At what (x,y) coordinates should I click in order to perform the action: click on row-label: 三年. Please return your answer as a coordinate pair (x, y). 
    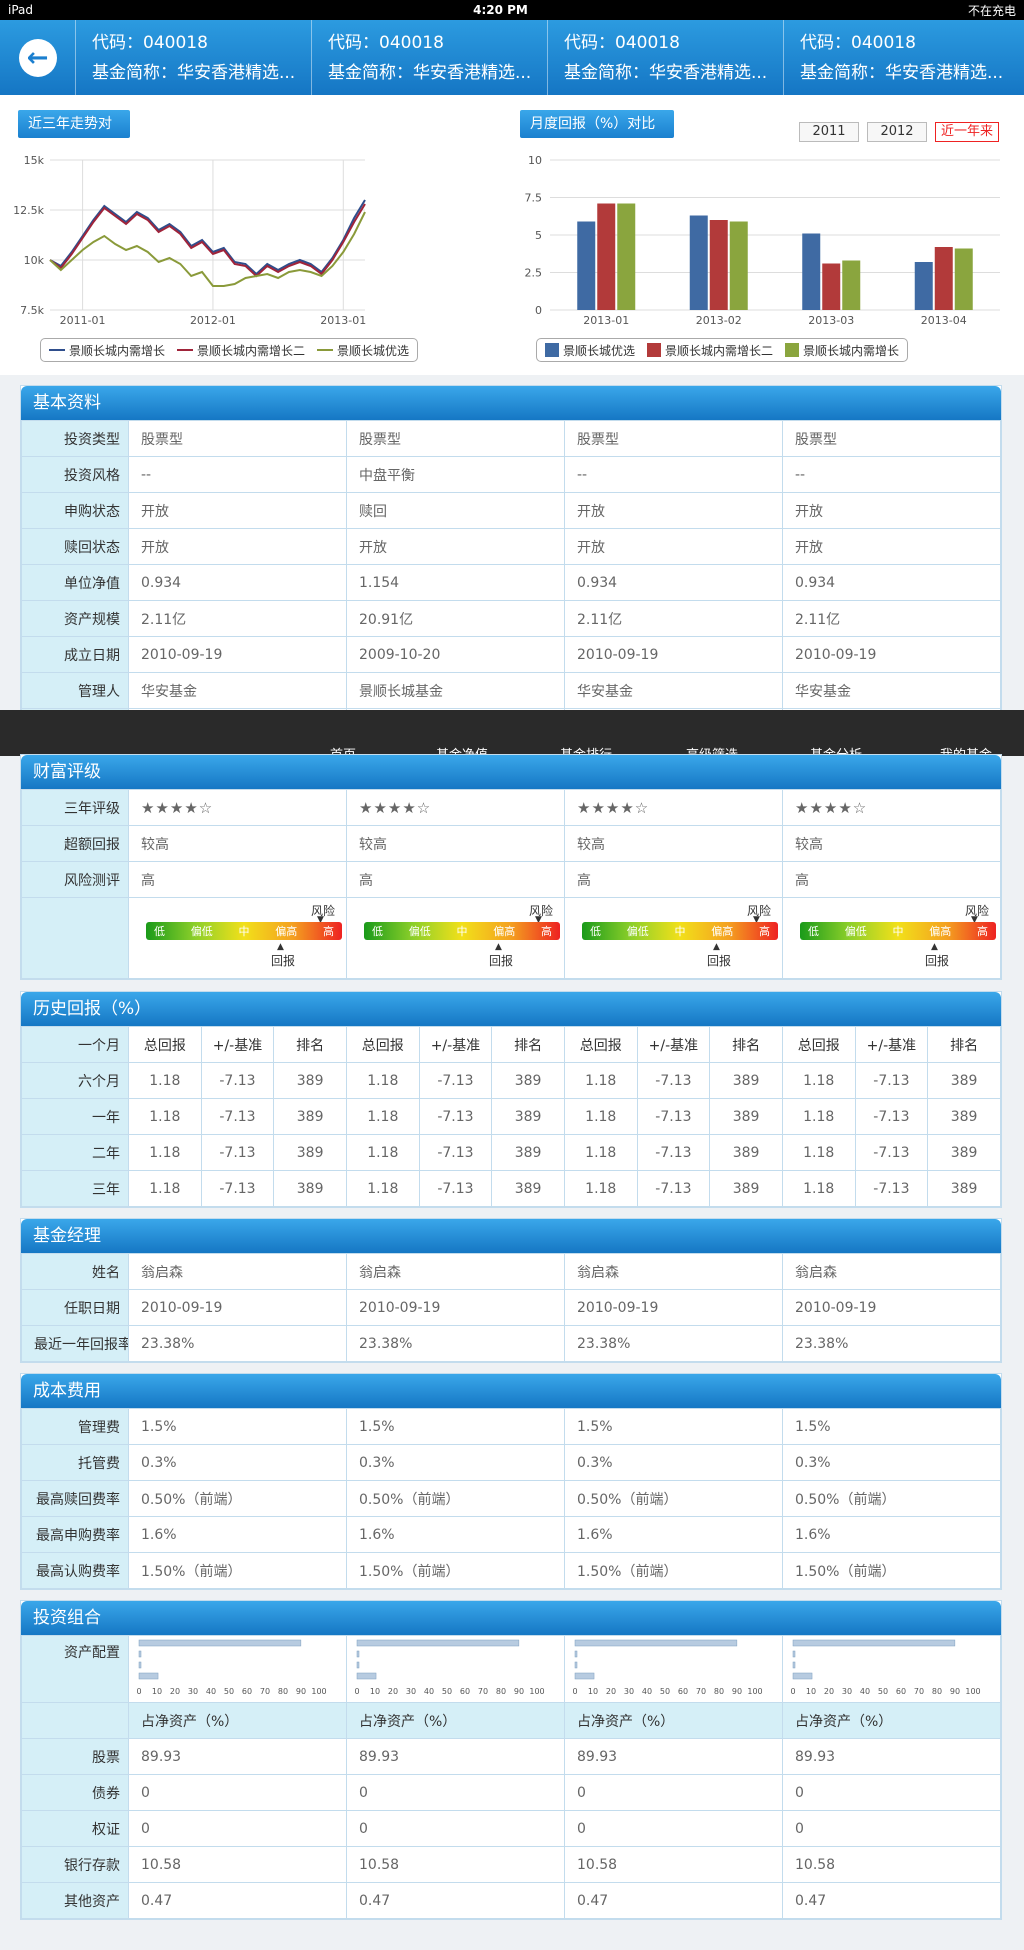
    Looking at the image, I should click on (75, 1188).